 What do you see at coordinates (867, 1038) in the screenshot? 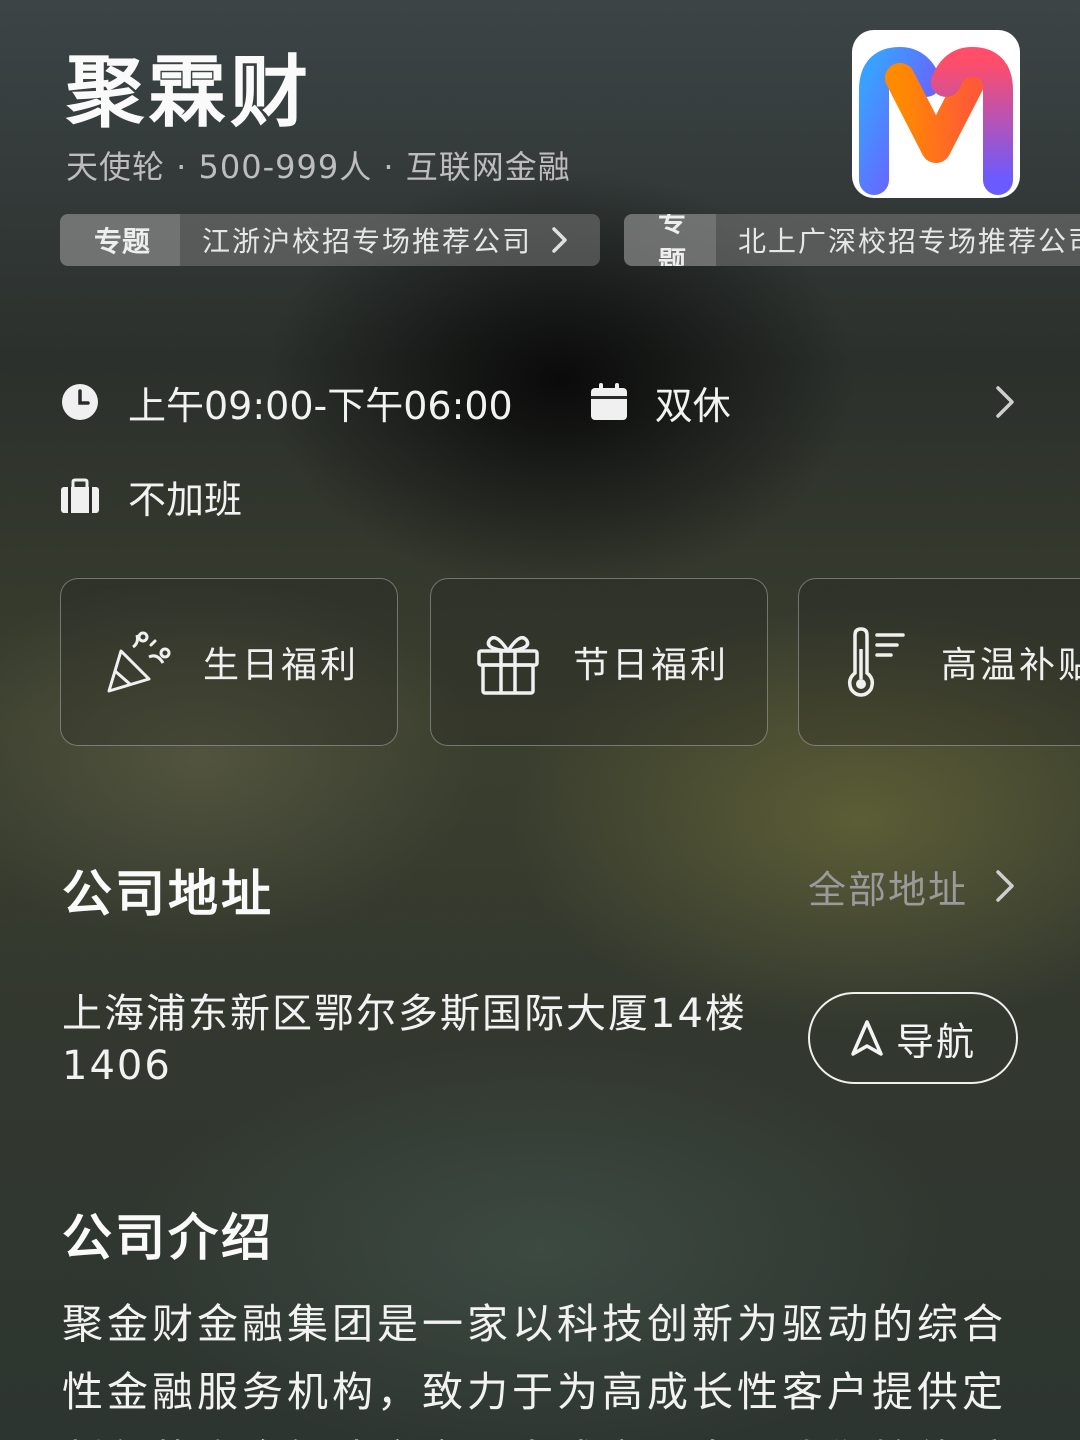
I see `navigation-arrow-icon` at bounding box center [867, 1038].